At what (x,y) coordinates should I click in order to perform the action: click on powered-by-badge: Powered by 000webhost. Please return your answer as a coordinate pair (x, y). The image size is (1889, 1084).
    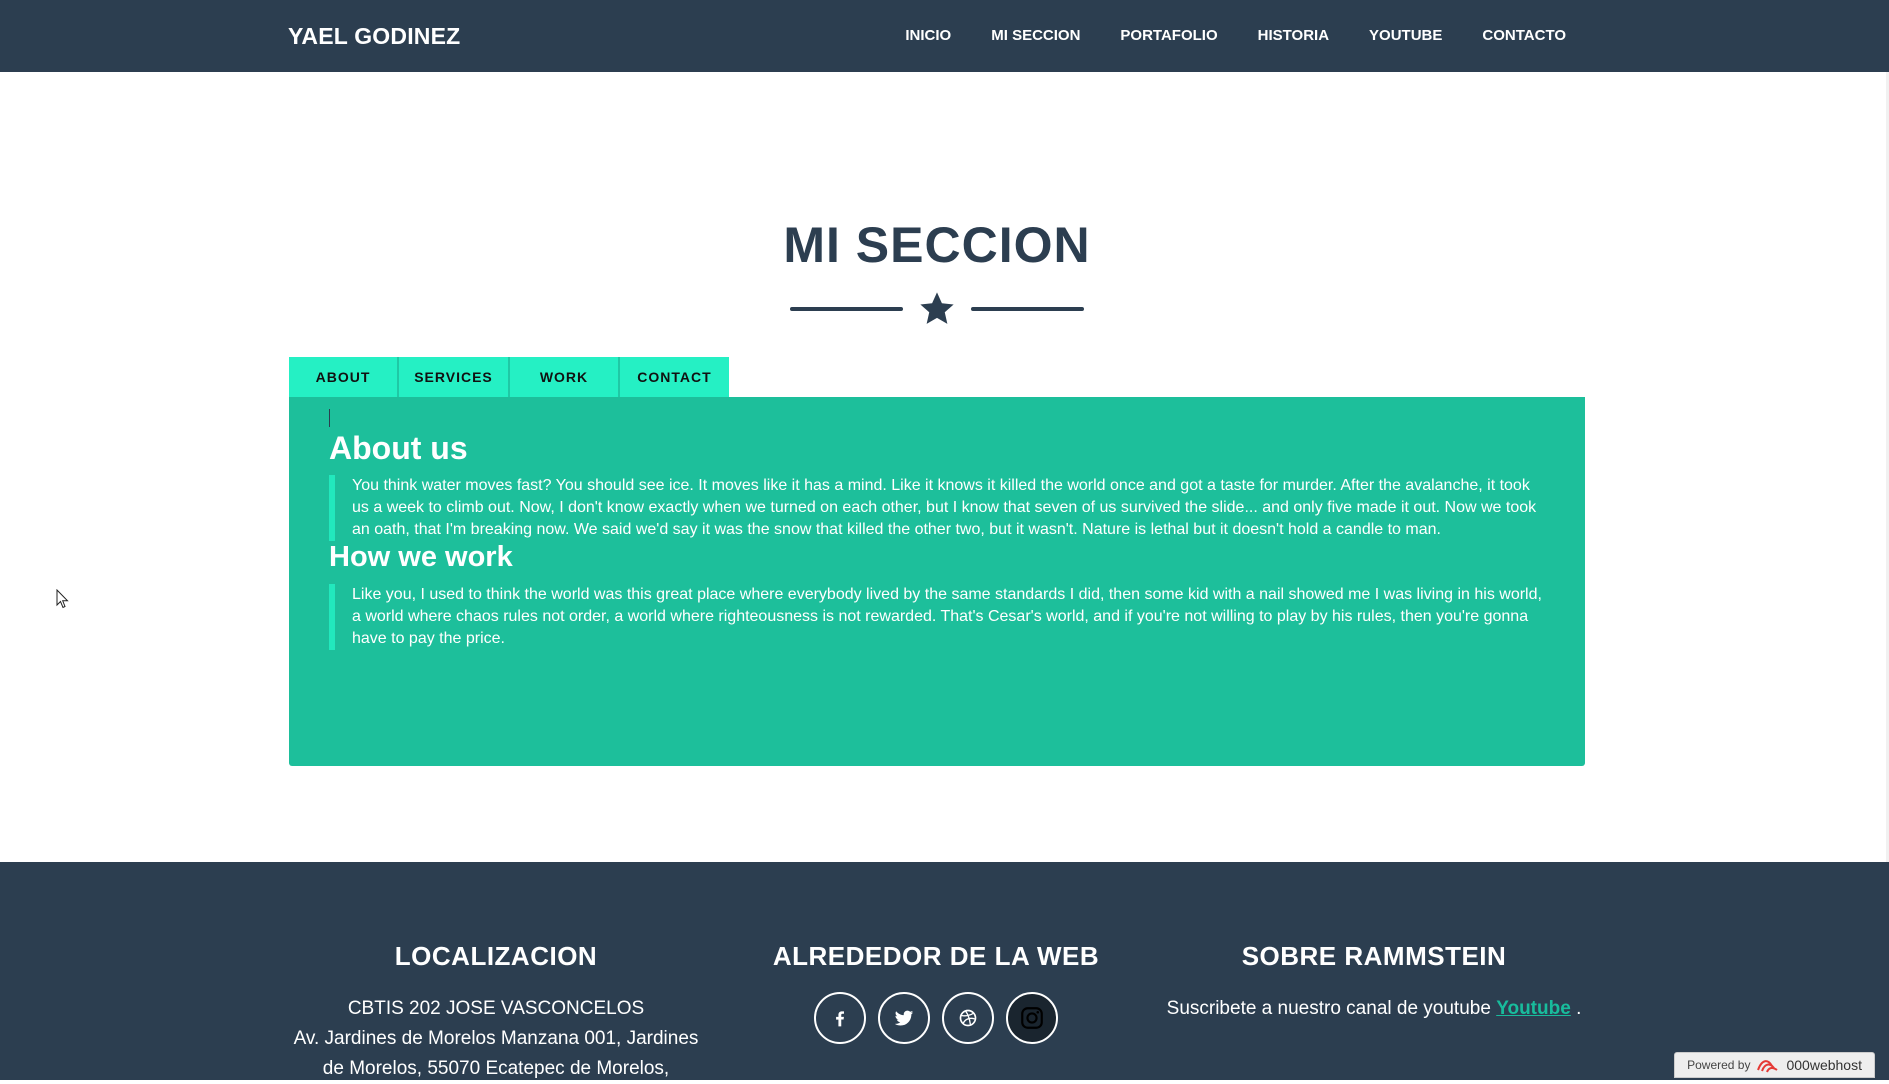
    Looking at the image, I should click on (1774, 1065).